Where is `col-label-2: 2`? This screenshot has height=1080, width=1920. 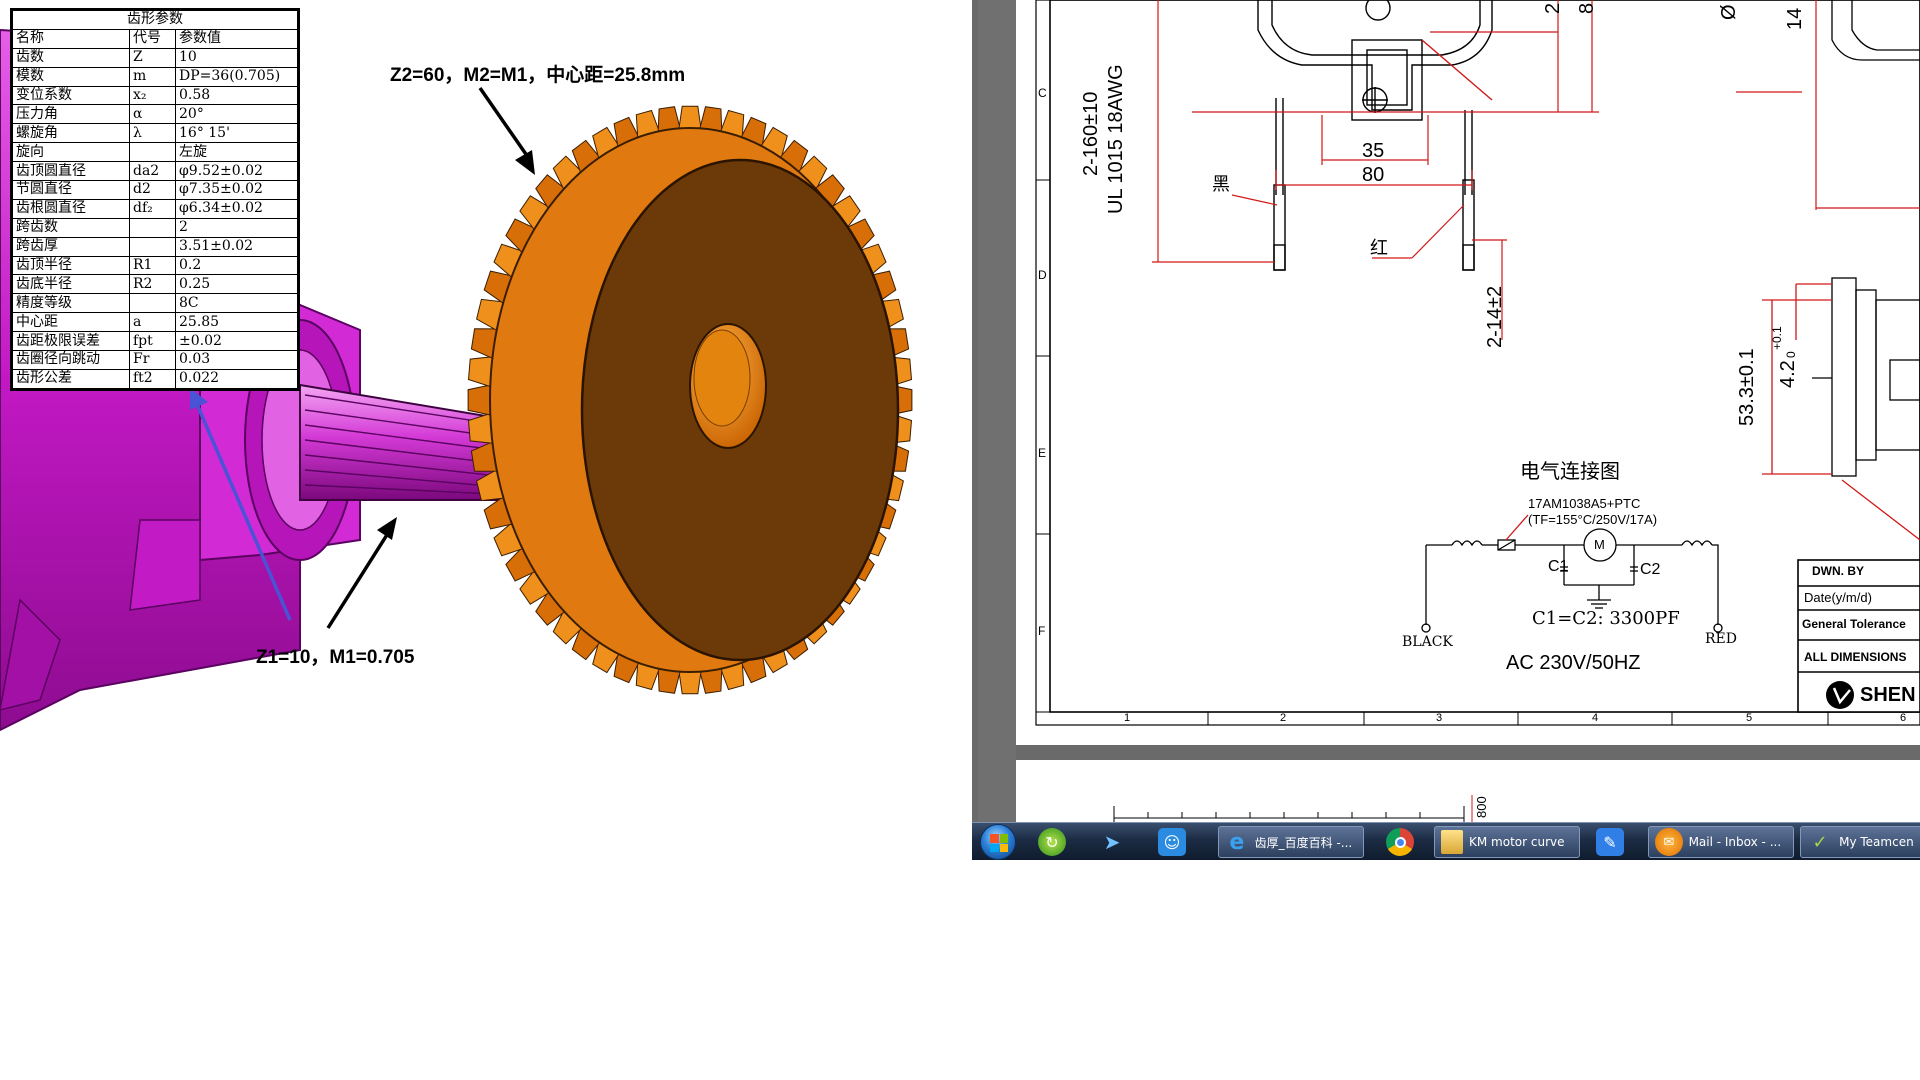 col-label-2: 2 is located at coordinates (1283, 718).